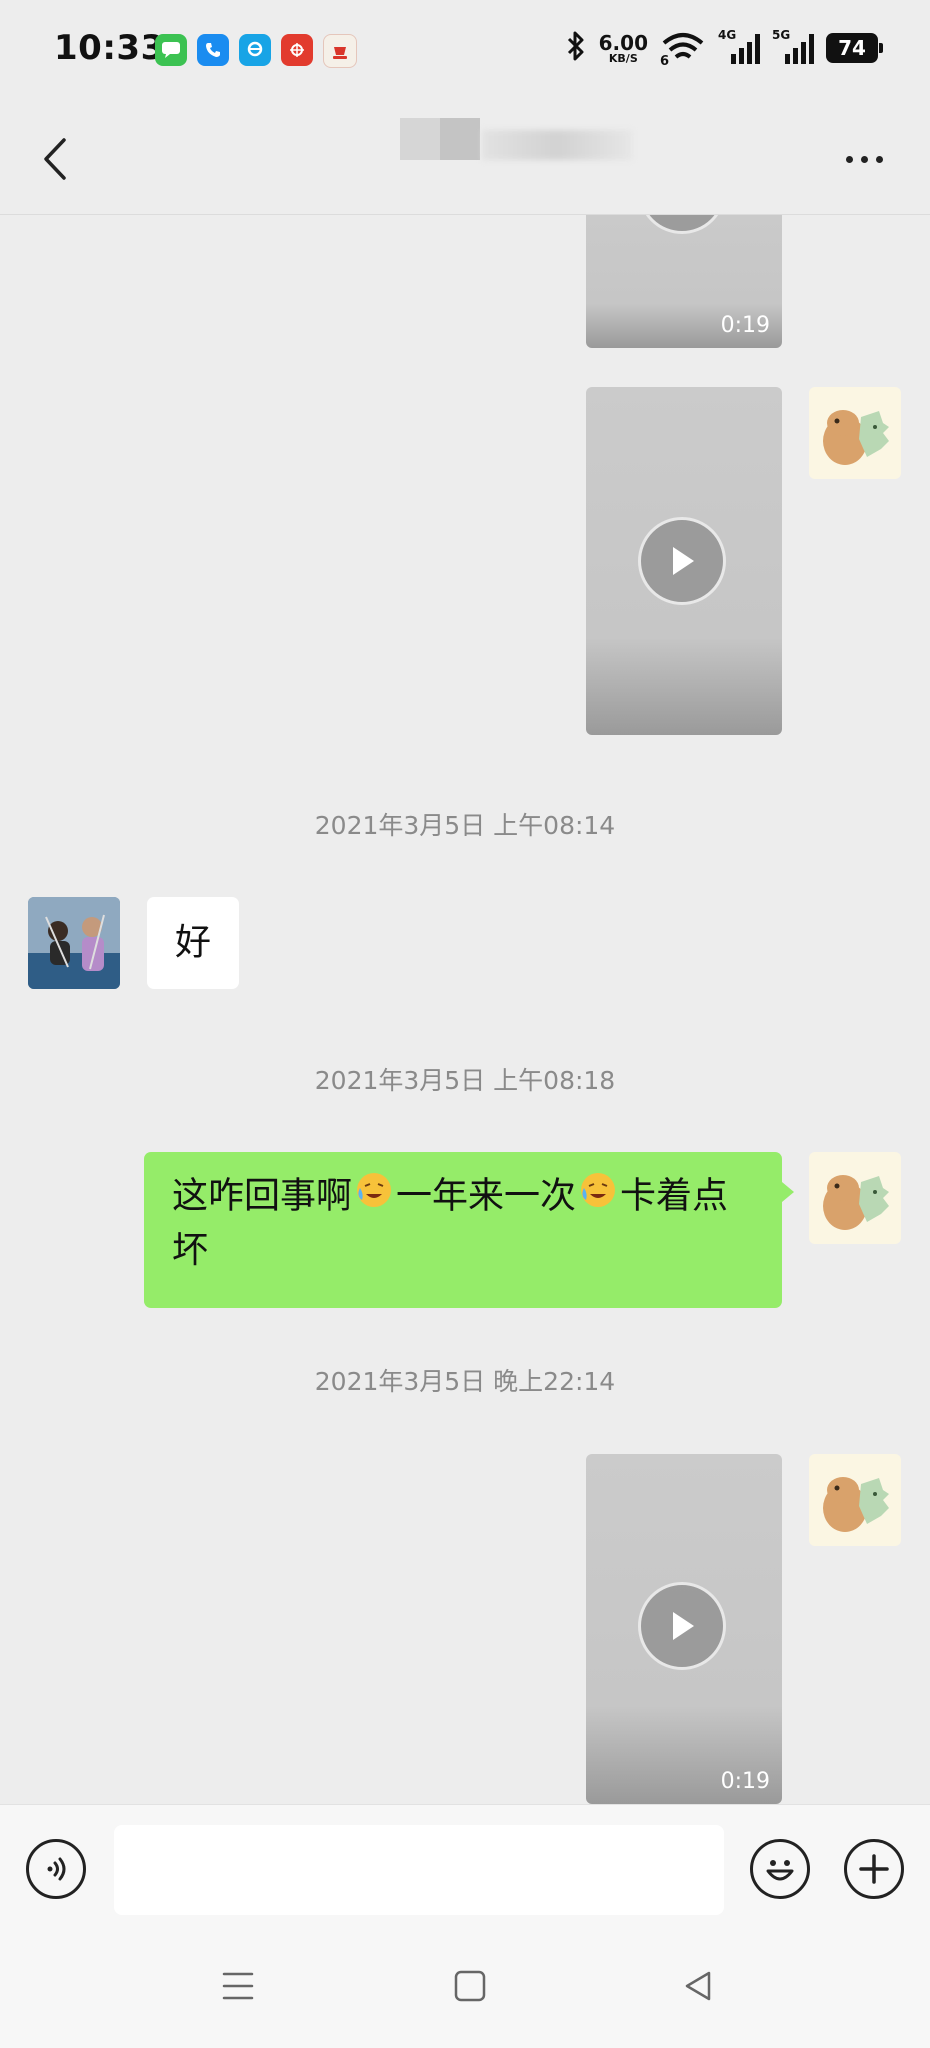  Describe the element at coordinates (486, 1196) in the screenshot. I see `message-text-part: 一年来一次` at that location.